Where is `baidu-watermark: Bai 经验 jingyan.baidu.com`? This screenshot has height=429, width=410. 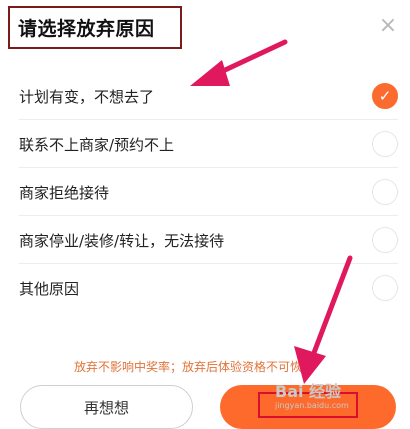 baidu-watermark: Bai 经验 jingyan.baidu.com is located at coordinates (312, 397).